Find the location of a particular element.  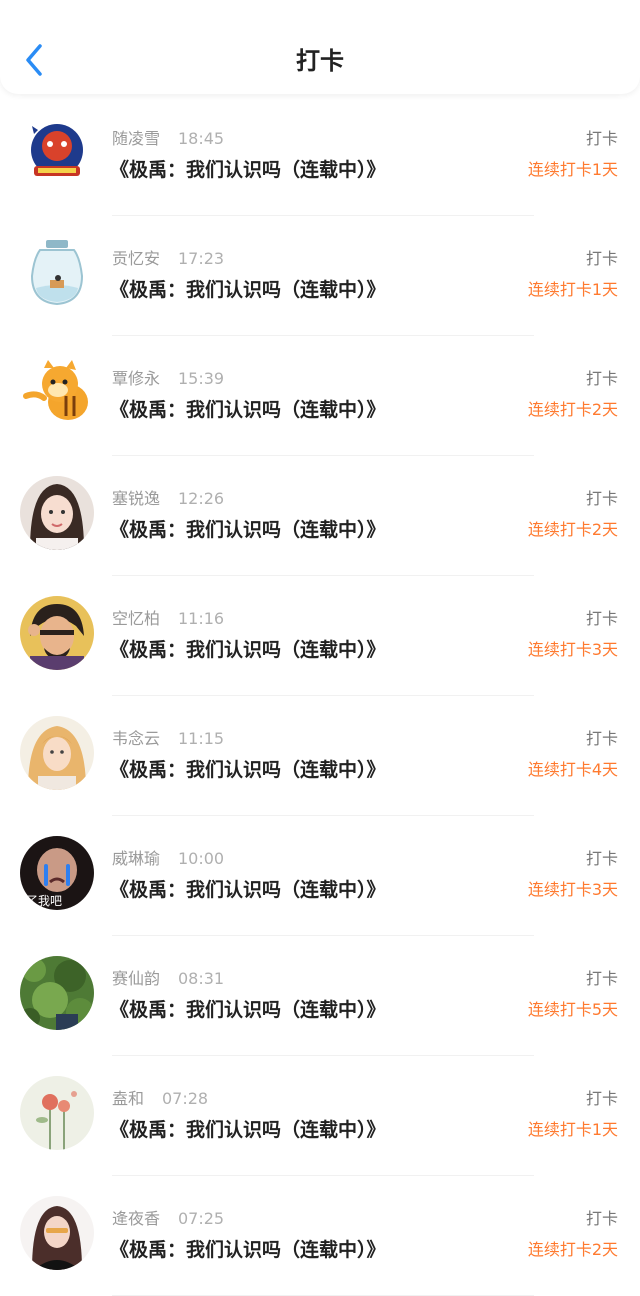

list-item: 空忆柏 11:16 《极禹：我们认识吗（连载中）》 打卡 连续打卡3天 is located at coordinates (320, 636).